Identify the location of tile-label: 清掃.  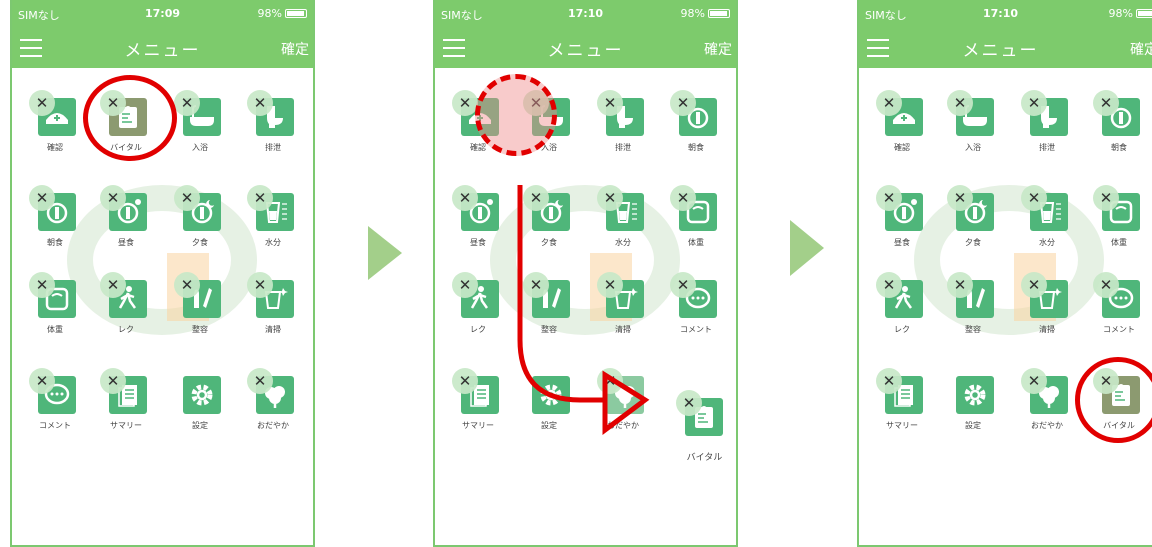
(1047, 329).